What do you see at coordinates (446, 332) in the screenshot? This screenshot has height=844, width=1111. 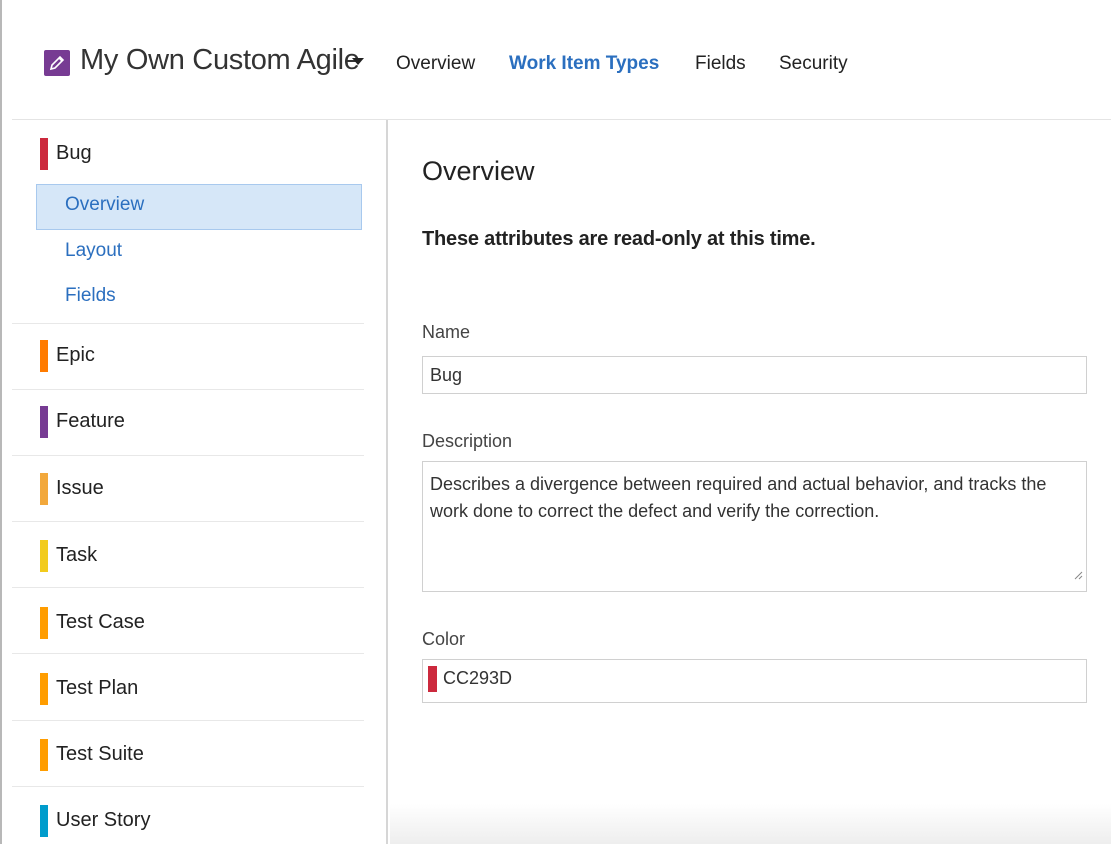 I see `name-label: Name` at bounding box center [446, 332].